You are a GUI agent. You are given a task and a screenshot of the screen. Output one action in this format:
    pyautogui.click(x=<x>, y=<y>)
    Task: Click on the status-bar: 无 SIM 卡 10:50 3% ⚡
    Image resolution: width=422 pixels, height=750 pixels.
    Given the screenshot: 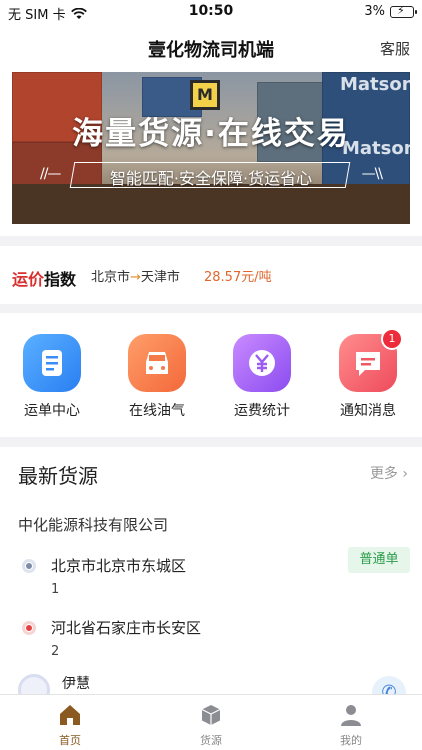 What is the action you would take?
    pyautogui.click(x=211, y=13)
    